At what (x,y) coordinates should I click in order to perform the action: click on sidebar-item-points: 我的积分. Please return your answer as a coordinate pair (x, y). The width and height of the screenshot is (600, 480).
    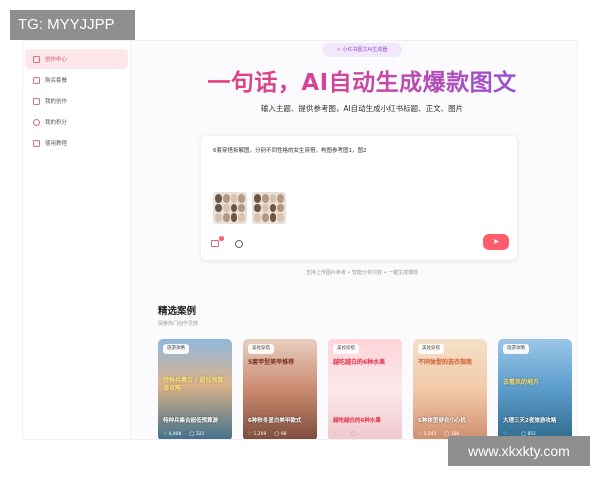
    Looking at the image, I should click on (76, 122).